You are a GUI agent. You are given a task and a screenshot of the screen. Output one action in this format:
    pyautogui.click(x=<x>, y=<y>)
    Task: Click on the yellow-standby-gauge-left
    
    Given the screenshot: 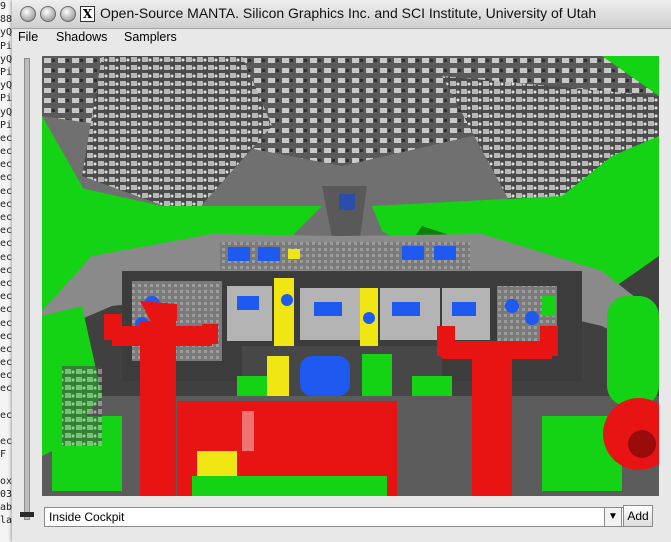 What is the action you would take?
    pyautogui.click(x=284, y=313)
    